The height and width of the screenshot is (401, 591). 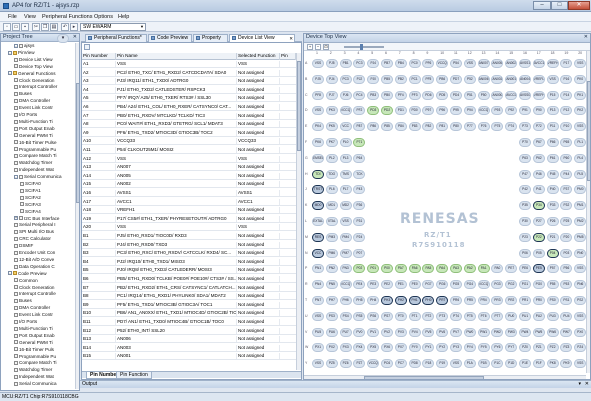 What do you see at coordinates (331, 95) in the screenshot?
I see `package-pin: PJ7` at bounding box center [331, 95].